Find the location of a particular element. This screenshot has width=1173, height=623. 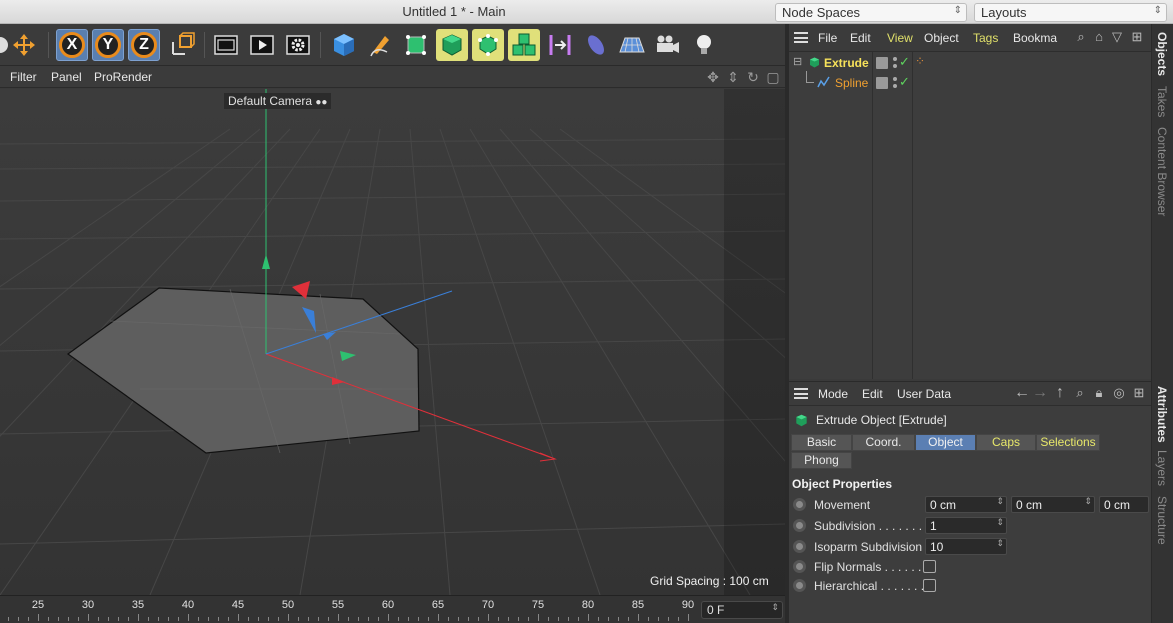

render-settings-button is located at coordinates (298, 45).